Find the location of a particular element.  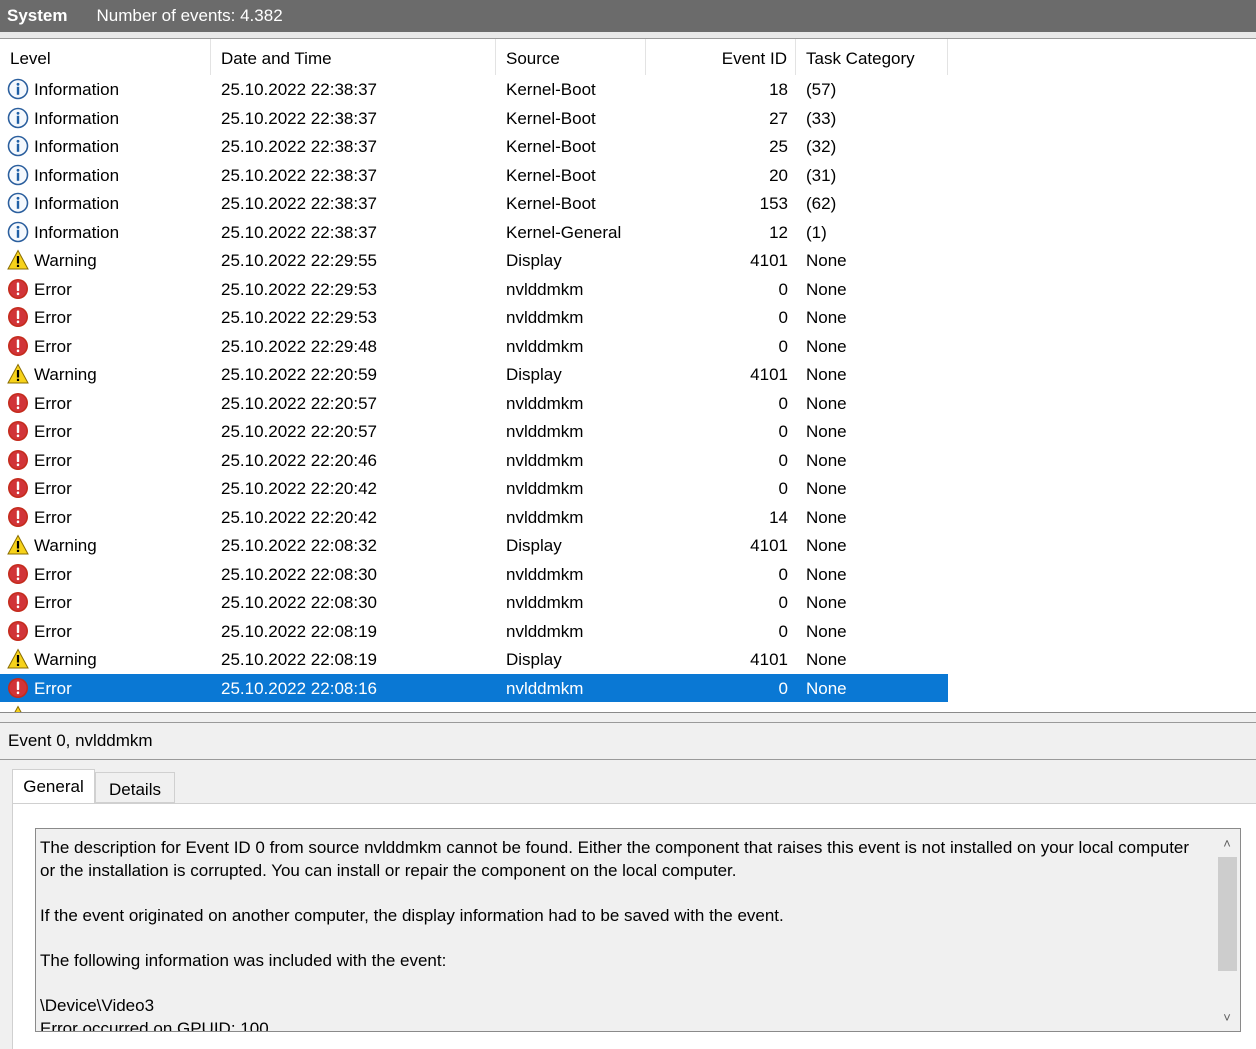

cell-task-category: (62) is located at coordinates (821, 203).